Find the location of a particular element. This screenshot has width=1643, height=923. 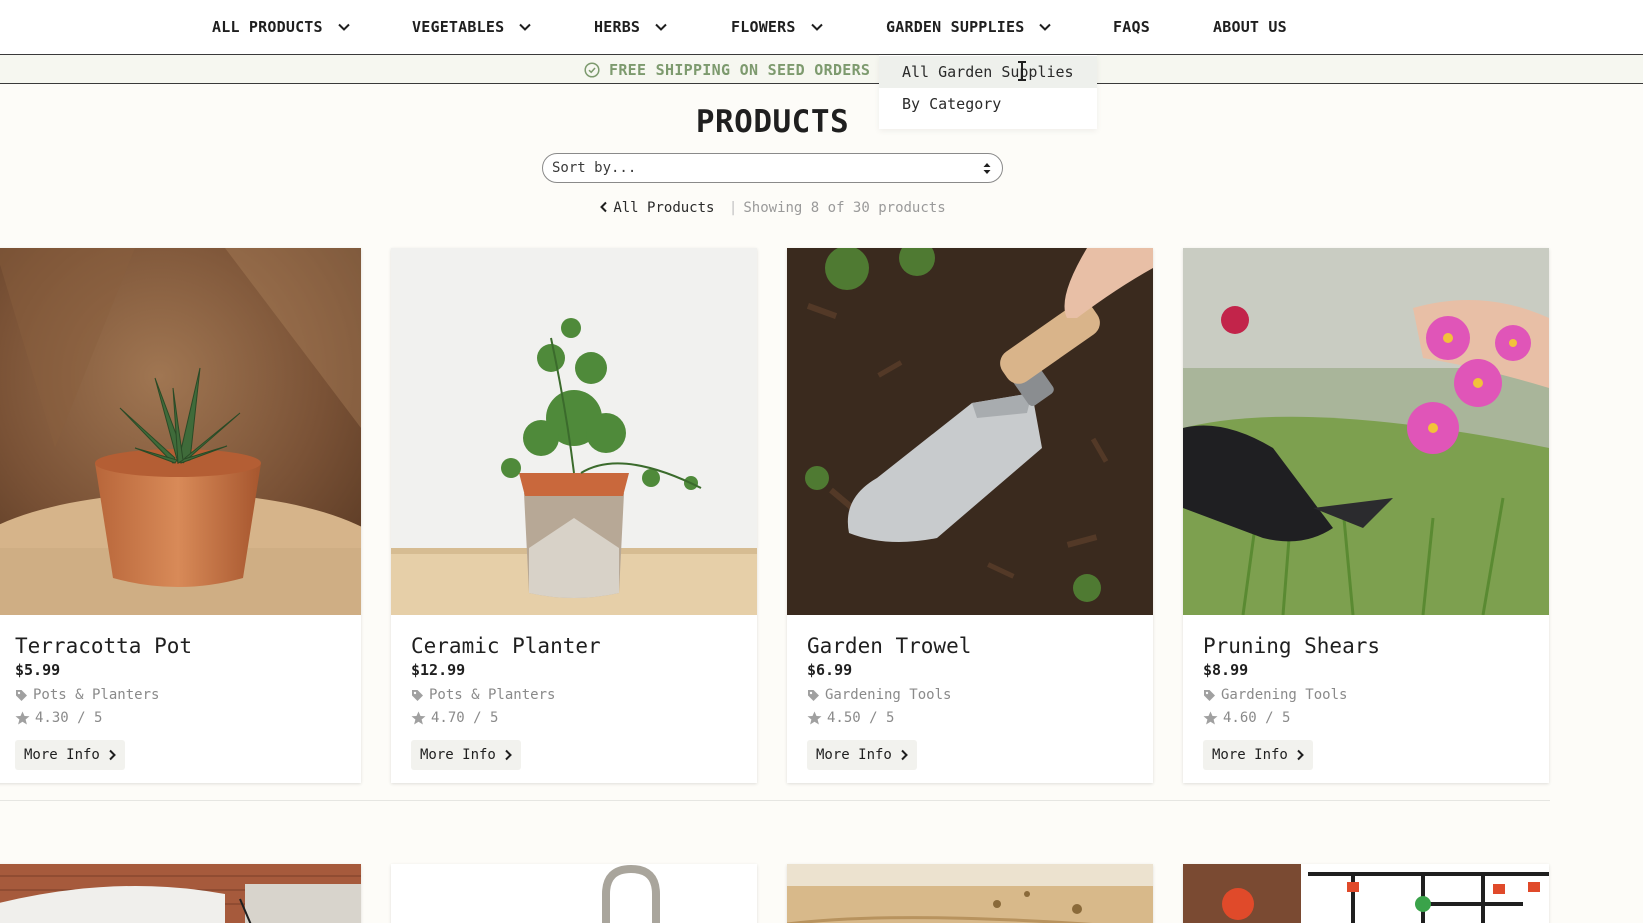

dropdown-item-label: All Garden Supplies is located at coordinates (988, 72).